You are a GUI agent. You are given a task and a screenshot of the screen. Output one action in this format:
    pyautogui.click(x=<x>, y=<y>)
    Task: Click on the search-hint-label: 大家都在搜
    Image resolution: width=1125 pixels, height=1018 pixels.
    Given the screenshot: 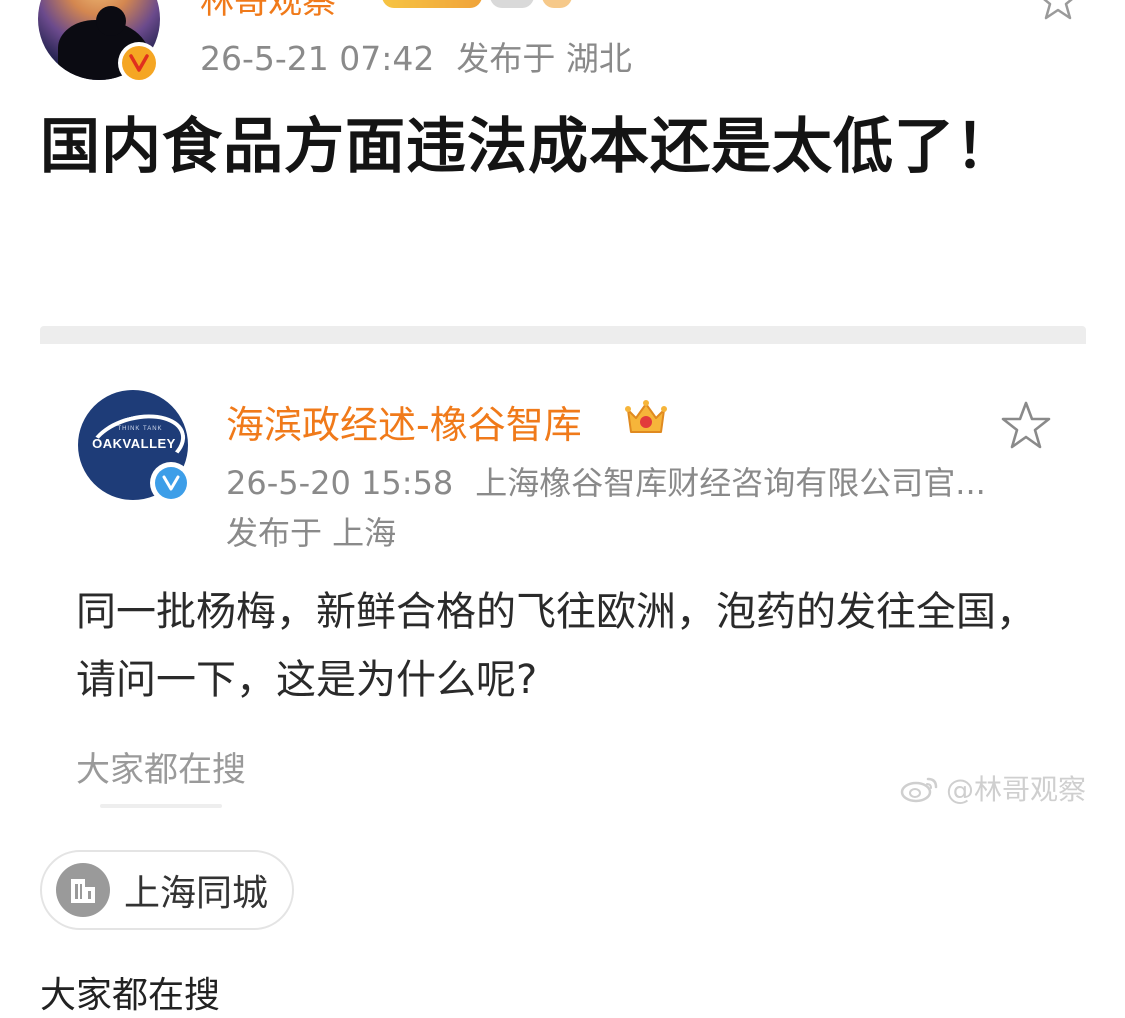 What is the action you would take?
    pyautogui.click(x=161, y=766)
    